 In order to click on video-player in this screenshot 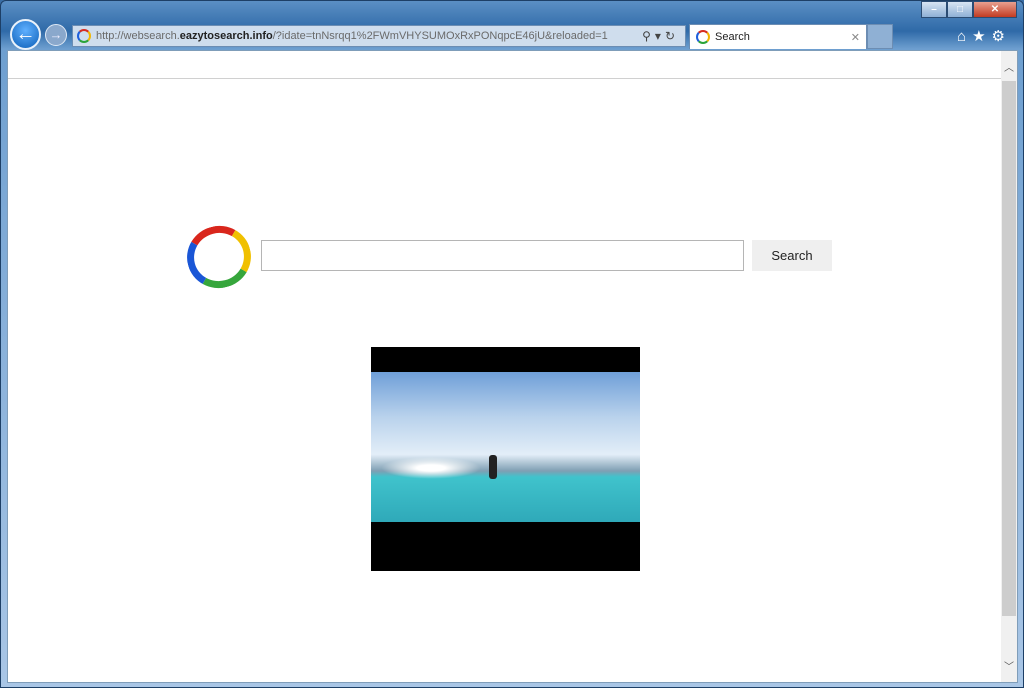, I will do `click(505, 459)`.